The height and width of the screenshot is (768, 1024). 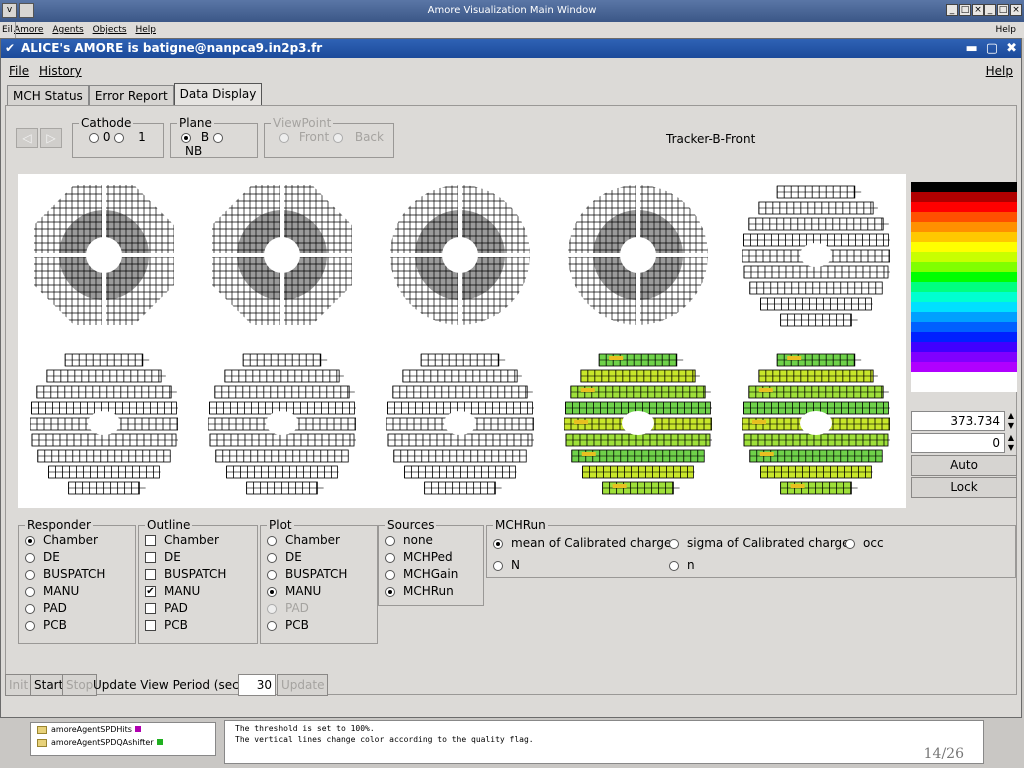 What do you see at coordinates (150, 574) in the screenshot?
I see `outline-buspatch-checkbox` at bounding box center [150, 574].